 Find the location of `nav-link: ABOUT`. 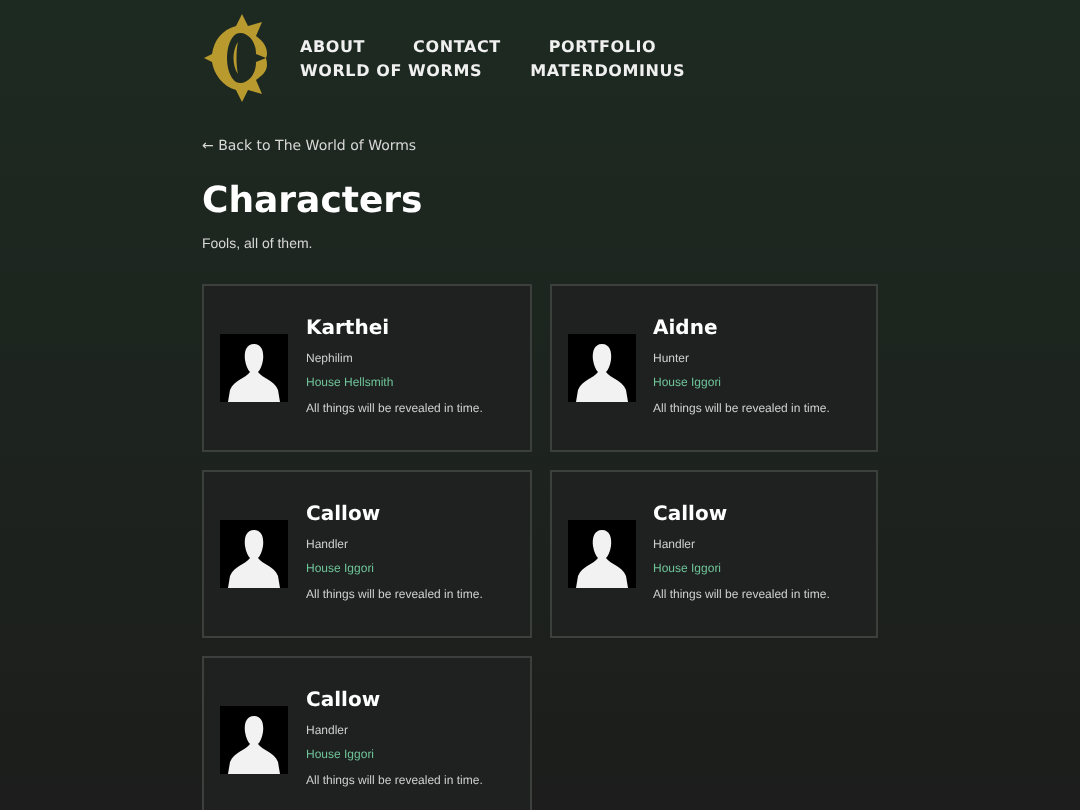

nav-link: ABOUT is located at coordinates (333, 48).